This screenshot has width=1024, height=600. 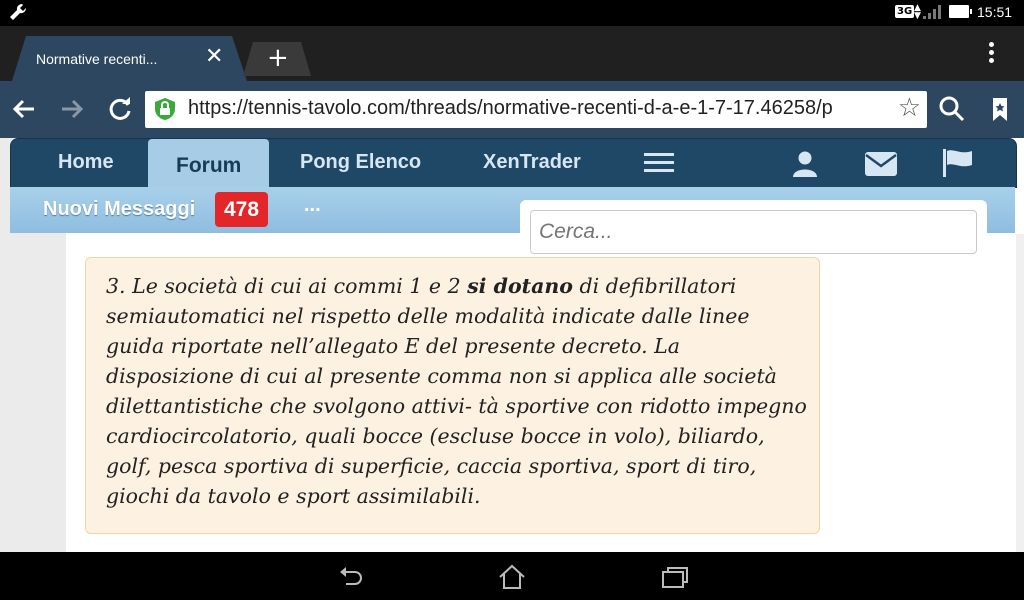 I want to click on overflow-menu-icon, so click(x=991, y=54).